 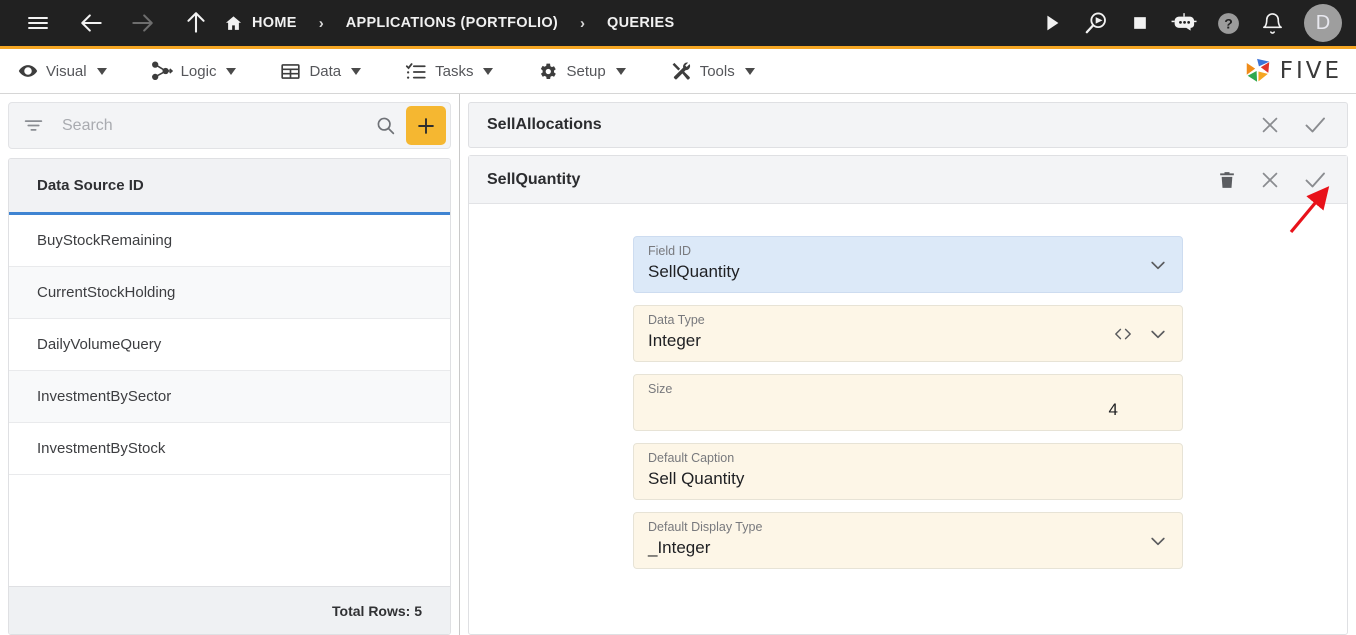 I want to click on menu-logic-label: Logic, so click(x=198, y=71).